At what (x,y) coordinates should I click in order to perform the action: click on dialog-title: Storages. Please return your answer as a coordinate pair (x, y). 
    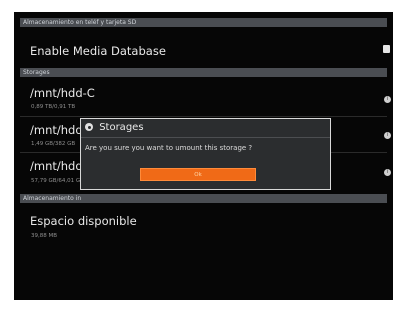
    Looking at the image, I should click on (121, 127).